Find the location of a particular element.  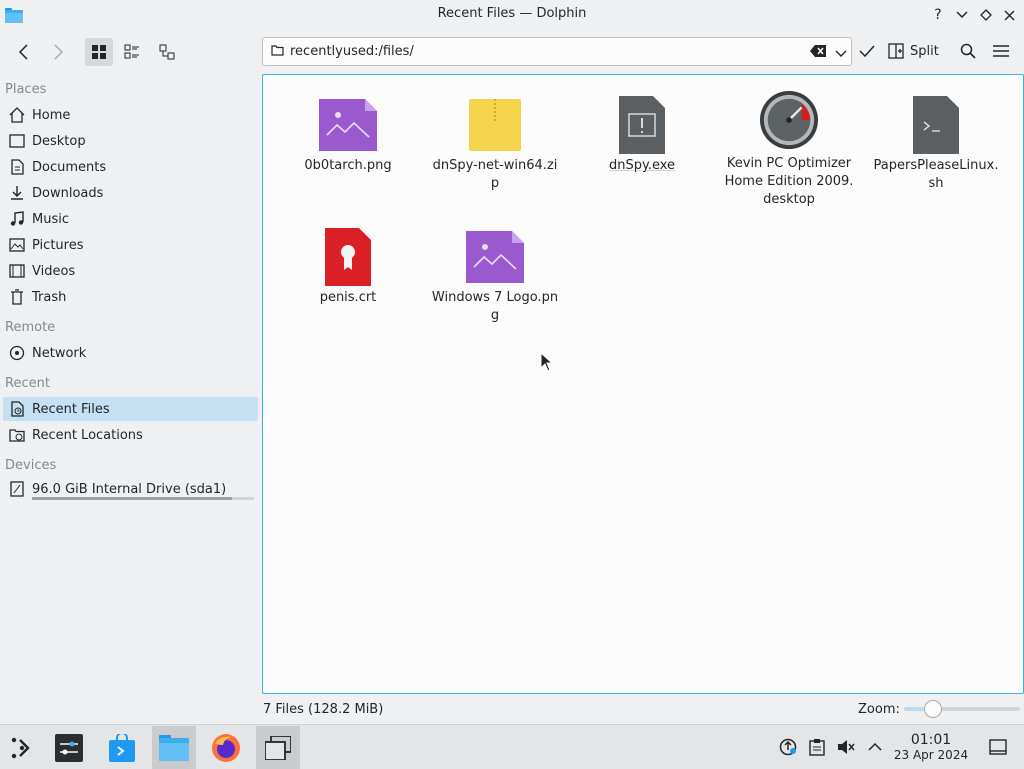

split-button: Split is located at coordinates (913, 51).